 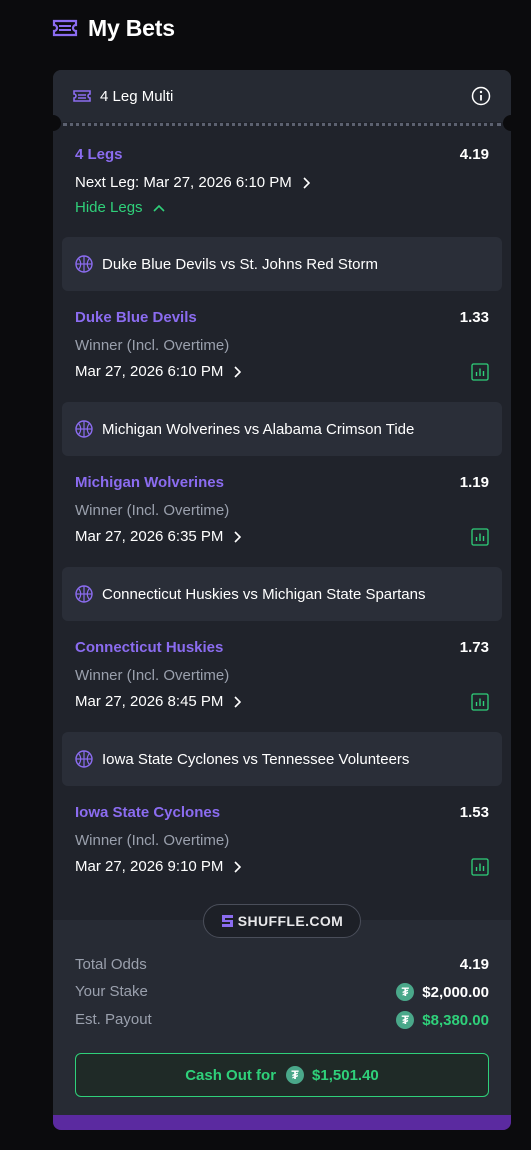 I want to click on stake-label: Your Stake, so click(x=111, y=991).